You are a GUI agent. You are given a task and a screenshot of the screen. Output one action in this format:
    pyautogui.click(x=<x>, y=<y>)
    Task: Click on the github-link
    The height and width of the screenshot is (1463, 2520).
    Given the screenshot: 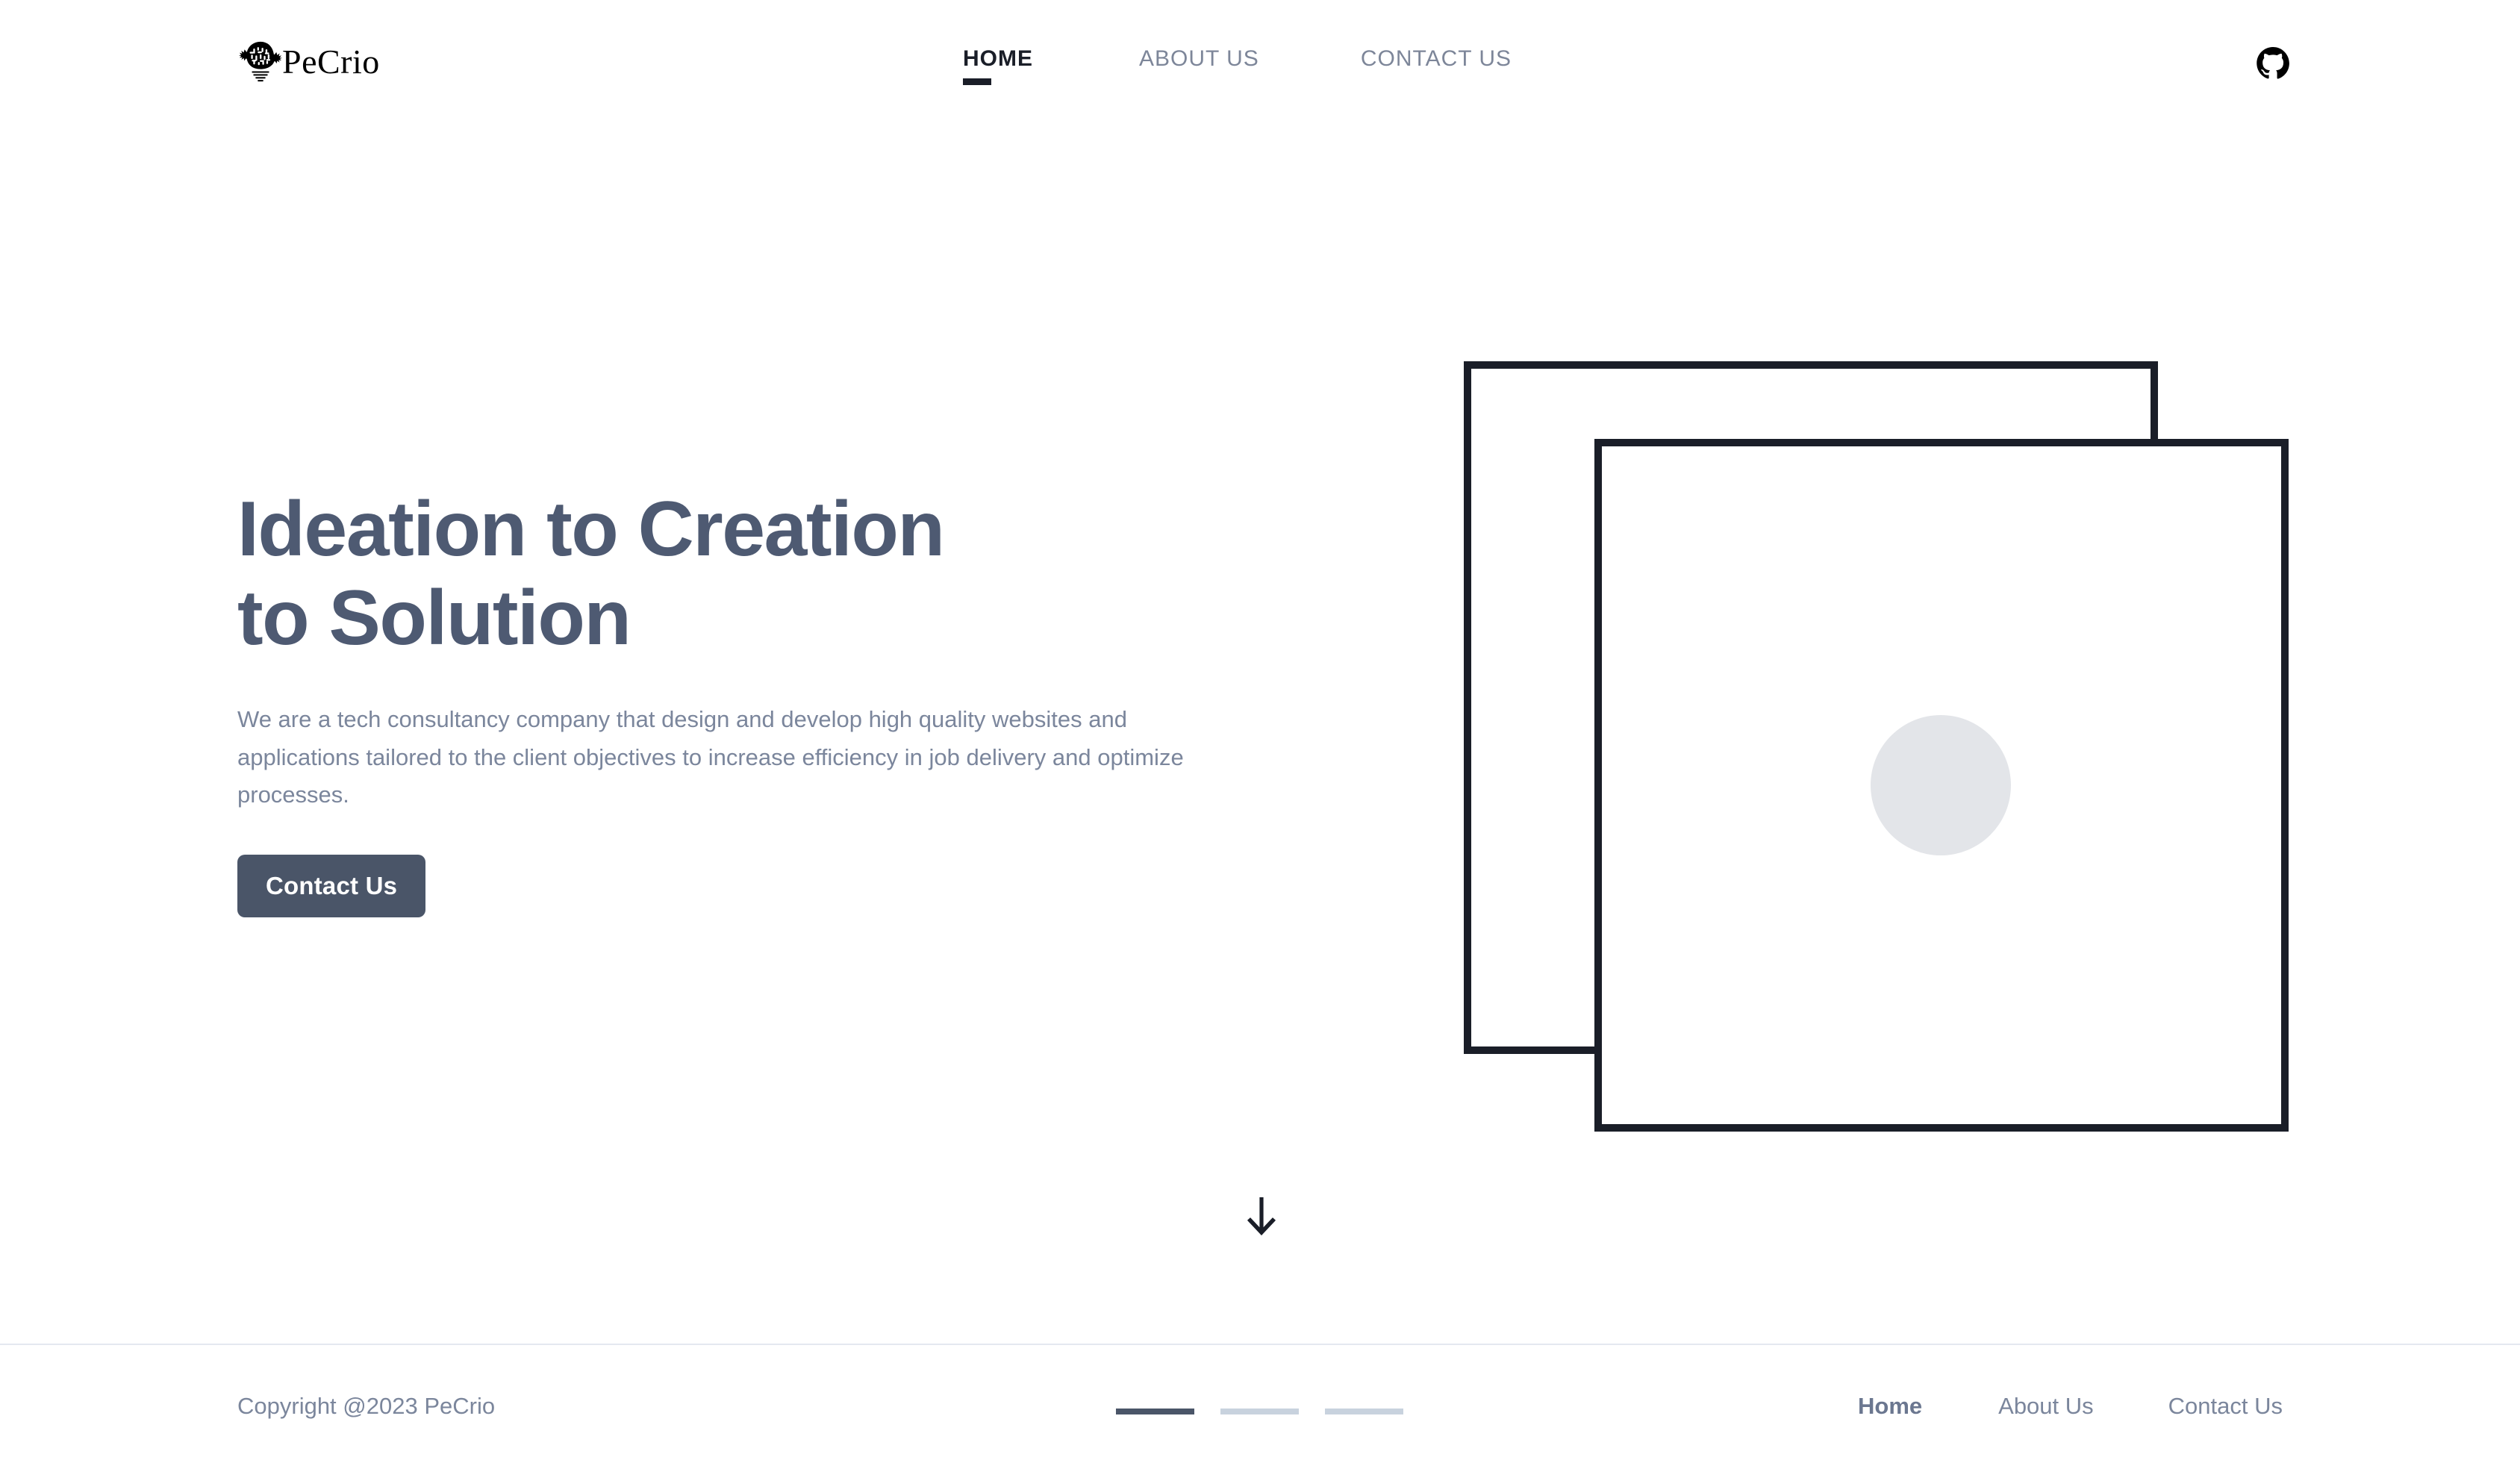 What is the action you would take?
    pyautogui.click(x=2273, y=63)
    